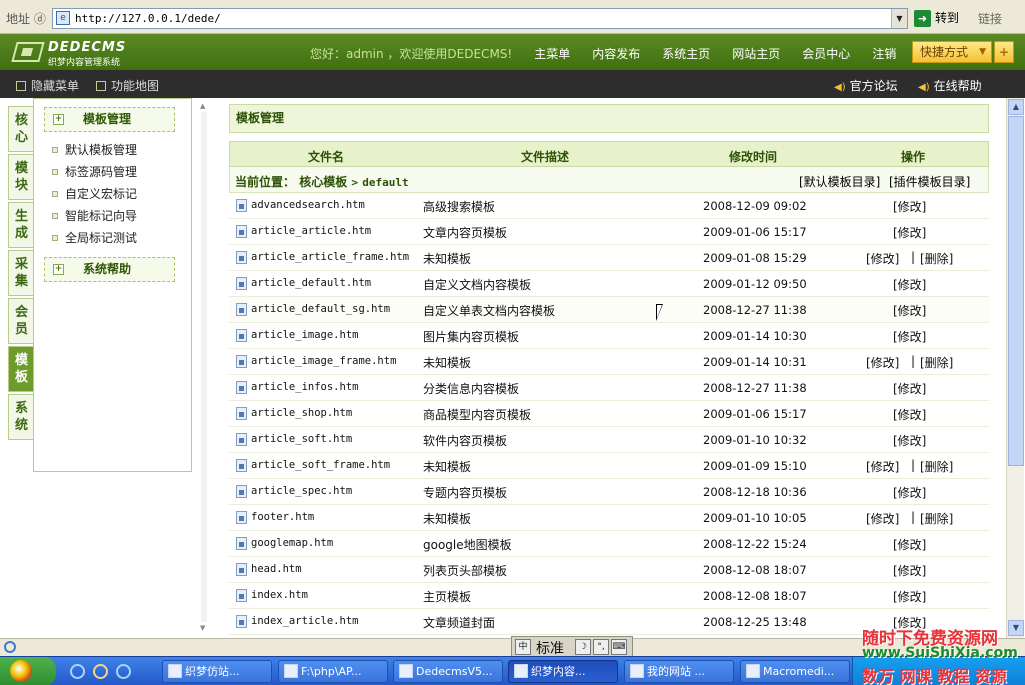  What do you see at coordinates (109, 119) in the screenshot?
I see `menu-section-template-management: + 模板管理` at bounding box center [109, 119].